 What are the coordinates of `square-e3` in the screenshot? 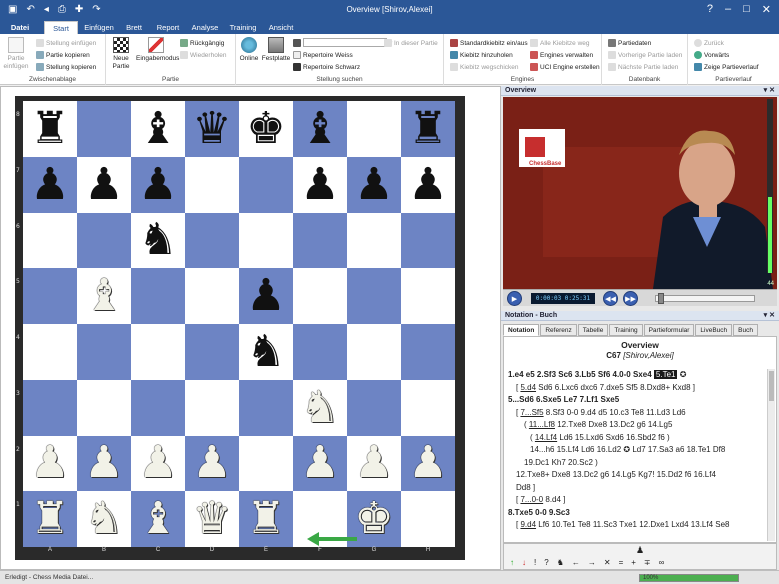 It's located at (266, 407).